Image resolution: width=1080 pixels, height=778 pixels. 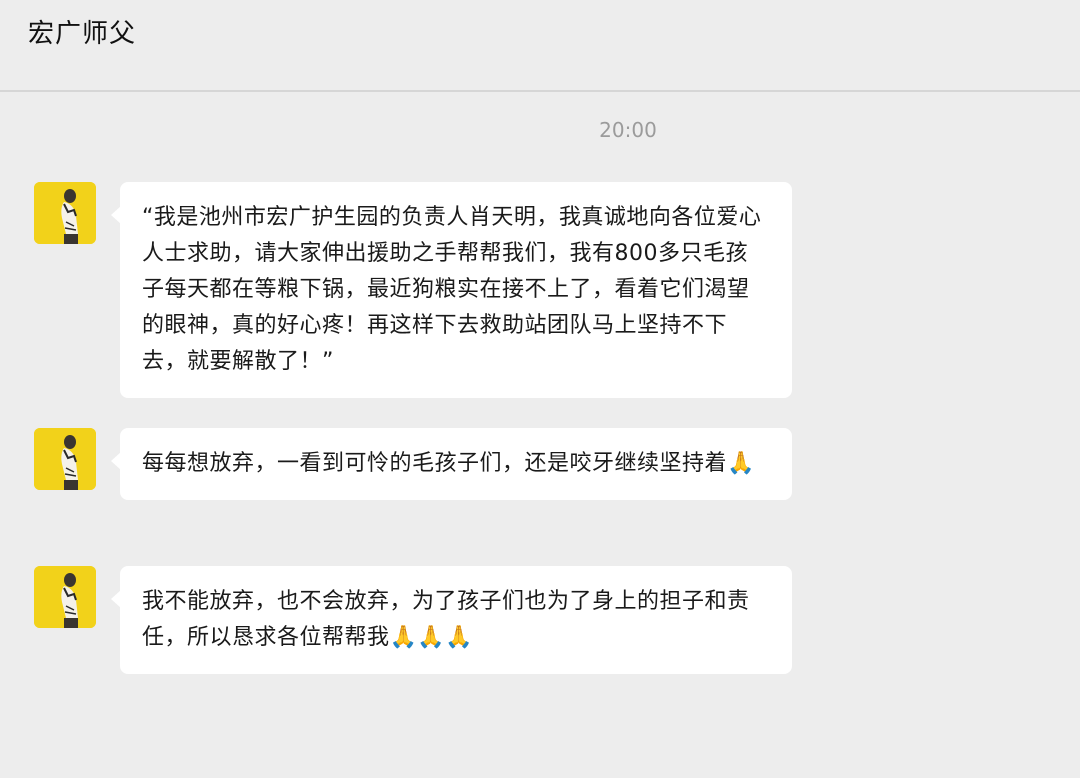 I want to click on message-timestamp: 20:00, so click(x=628, y=130).